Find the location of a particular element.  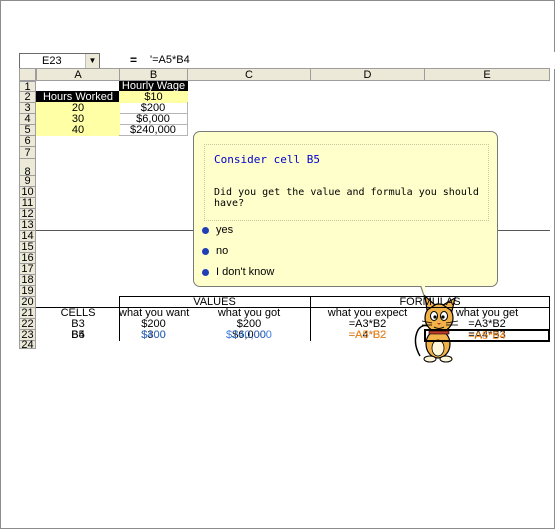

row-header-8: 8 is located at coordinates (27, 168).